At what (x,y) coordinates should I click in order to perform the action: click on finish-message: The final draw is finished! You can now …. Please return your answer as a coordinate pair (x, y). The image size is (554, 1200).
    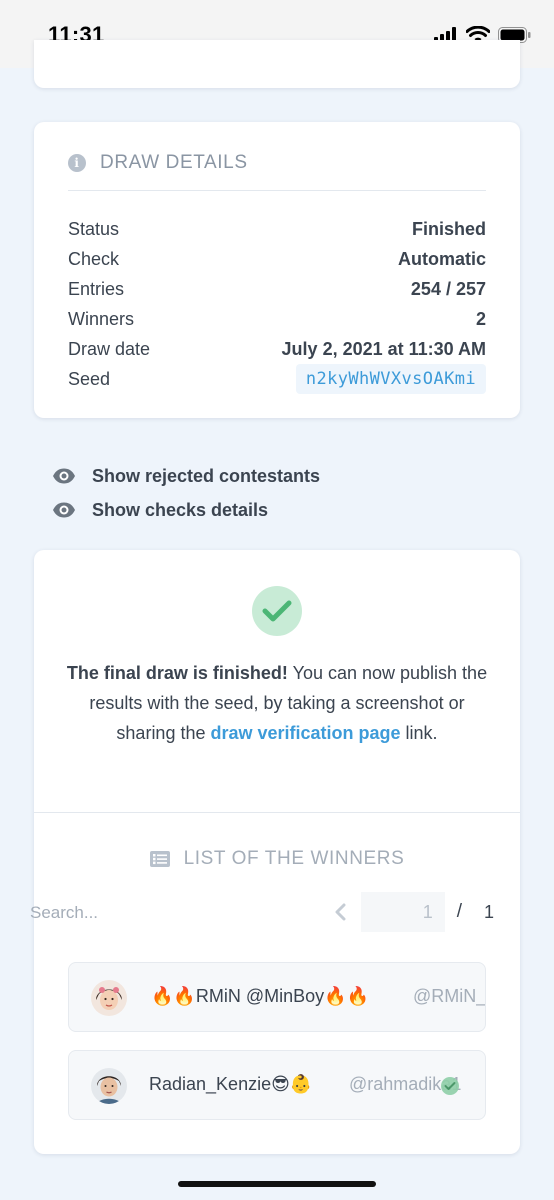
    Looking at the image, I should click on (277, 703).